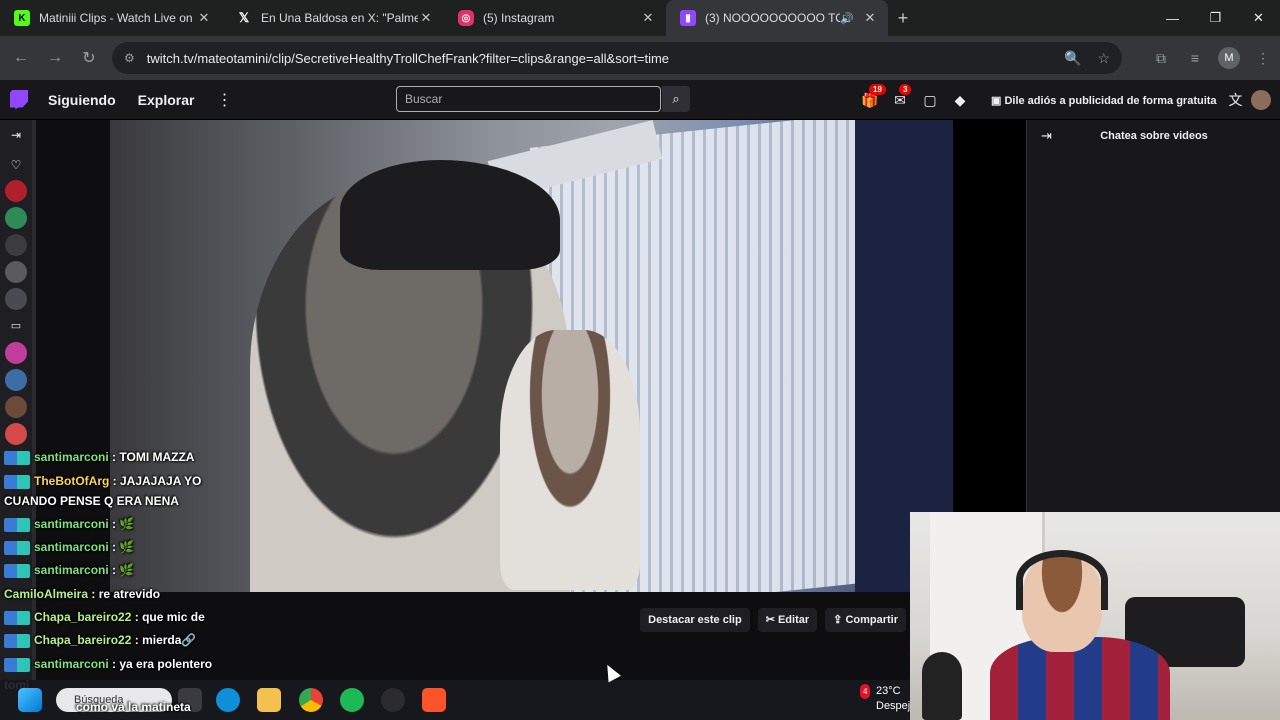 This screenshot has height=720, width=1280. What do you see at coordinates (133, 707) in the screenshot?
I see `chat-line: como va la matineta` at bounding box center [133, 707].